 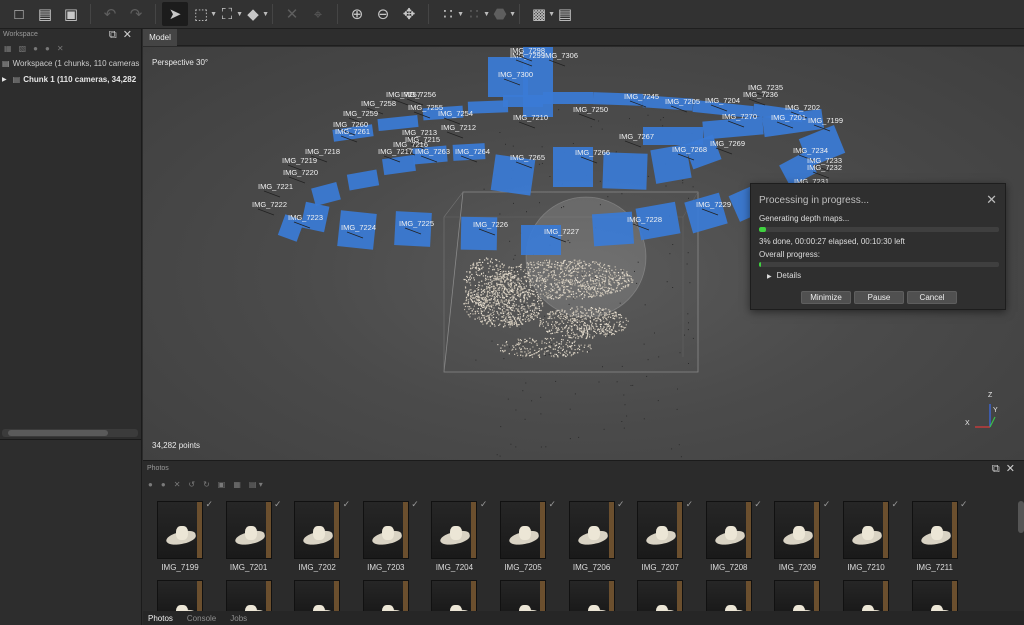 I want to click on rectangle-selection-icon: ⬚ ▼, so click(x=202, y=14).